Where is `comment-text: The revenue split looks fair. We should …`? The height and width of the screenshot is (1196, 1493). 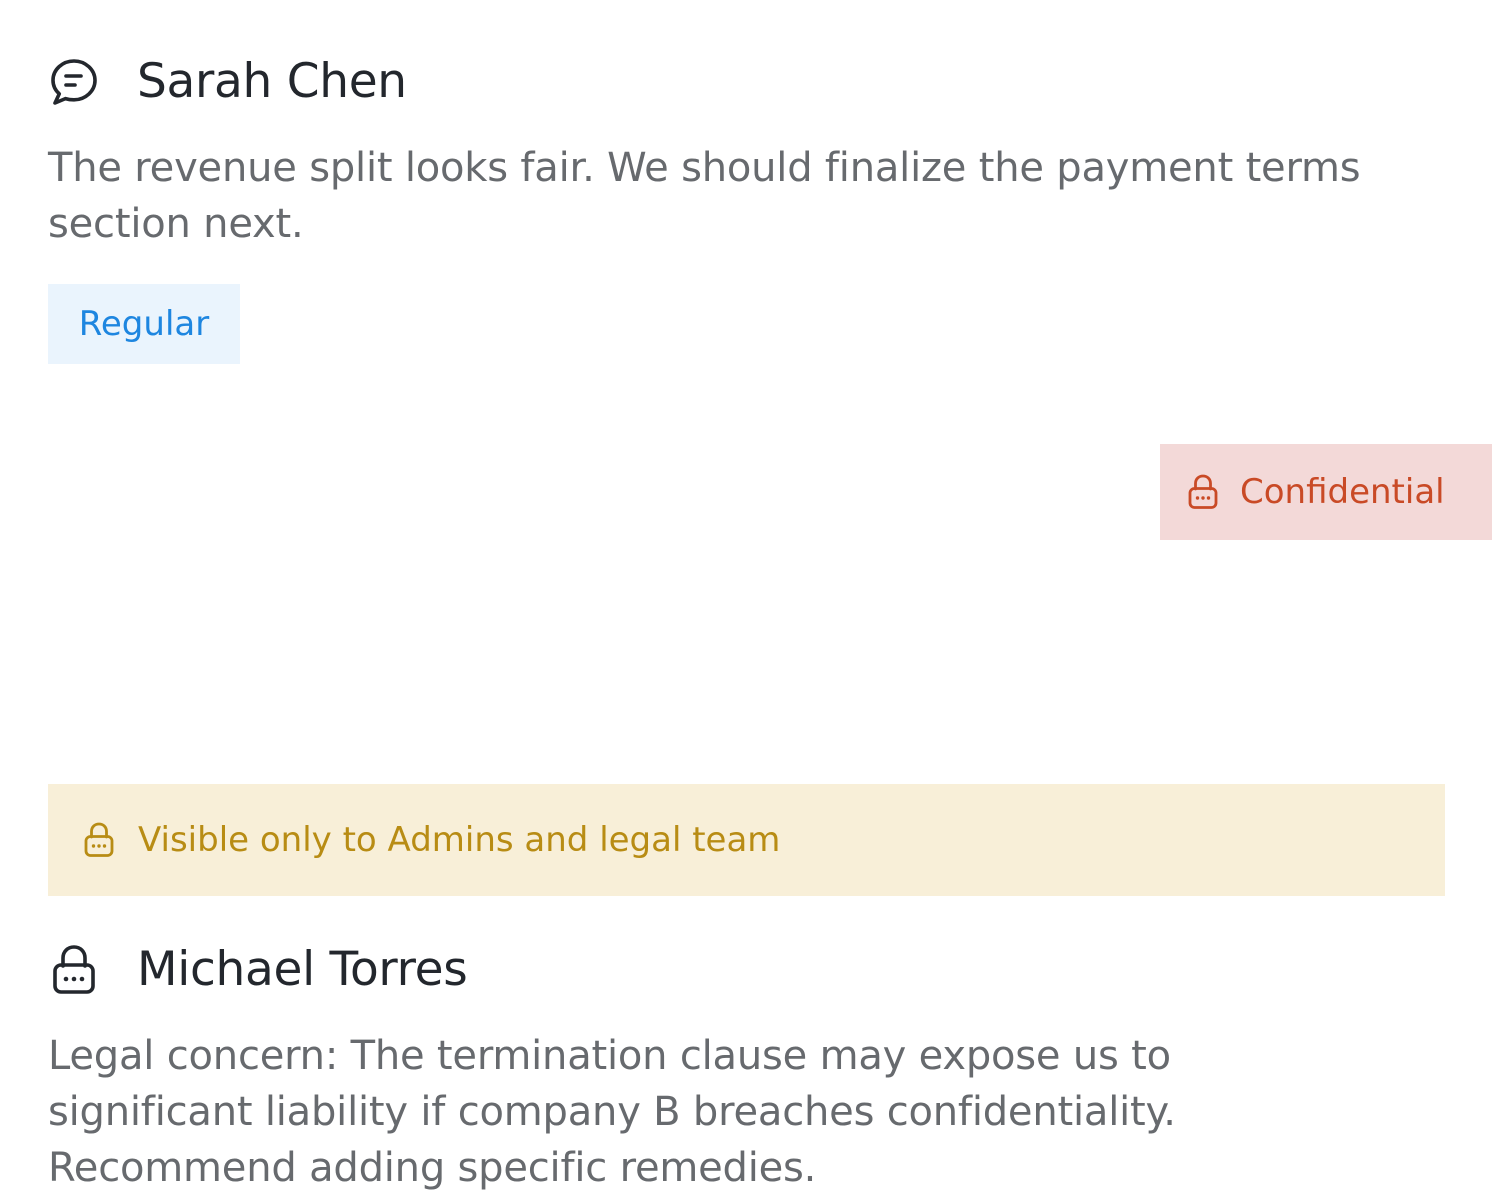
comment-text: The revenue split looks fair. We should … is located at coordinates (704, 196).